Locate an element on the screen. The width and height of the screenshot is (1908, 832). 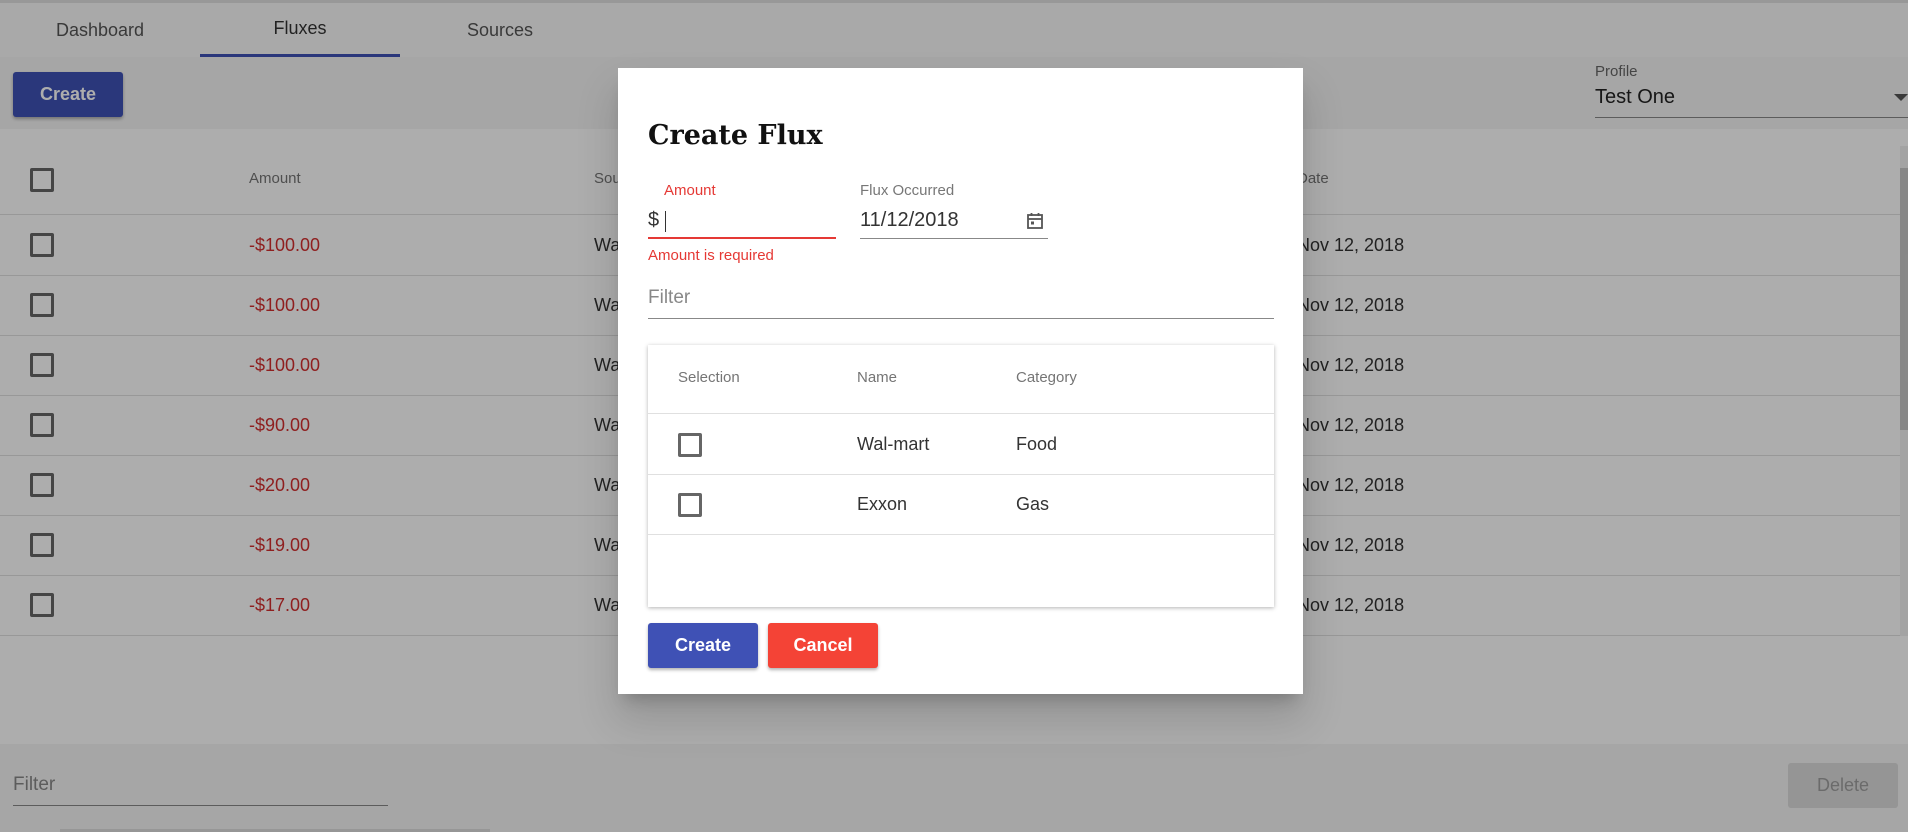
dialog-create-button: Create is located at coordinates (703, 645).